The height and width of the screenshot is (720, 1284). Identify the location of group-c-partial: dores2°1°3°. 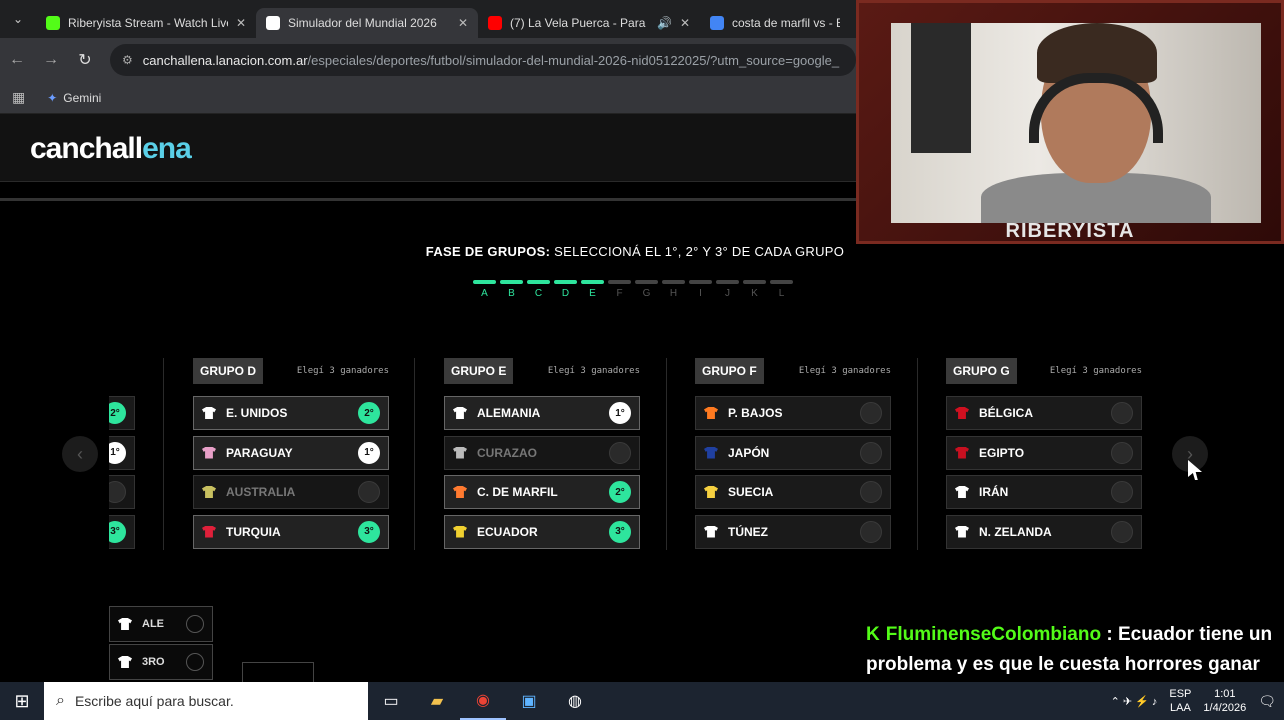
(122, 456).